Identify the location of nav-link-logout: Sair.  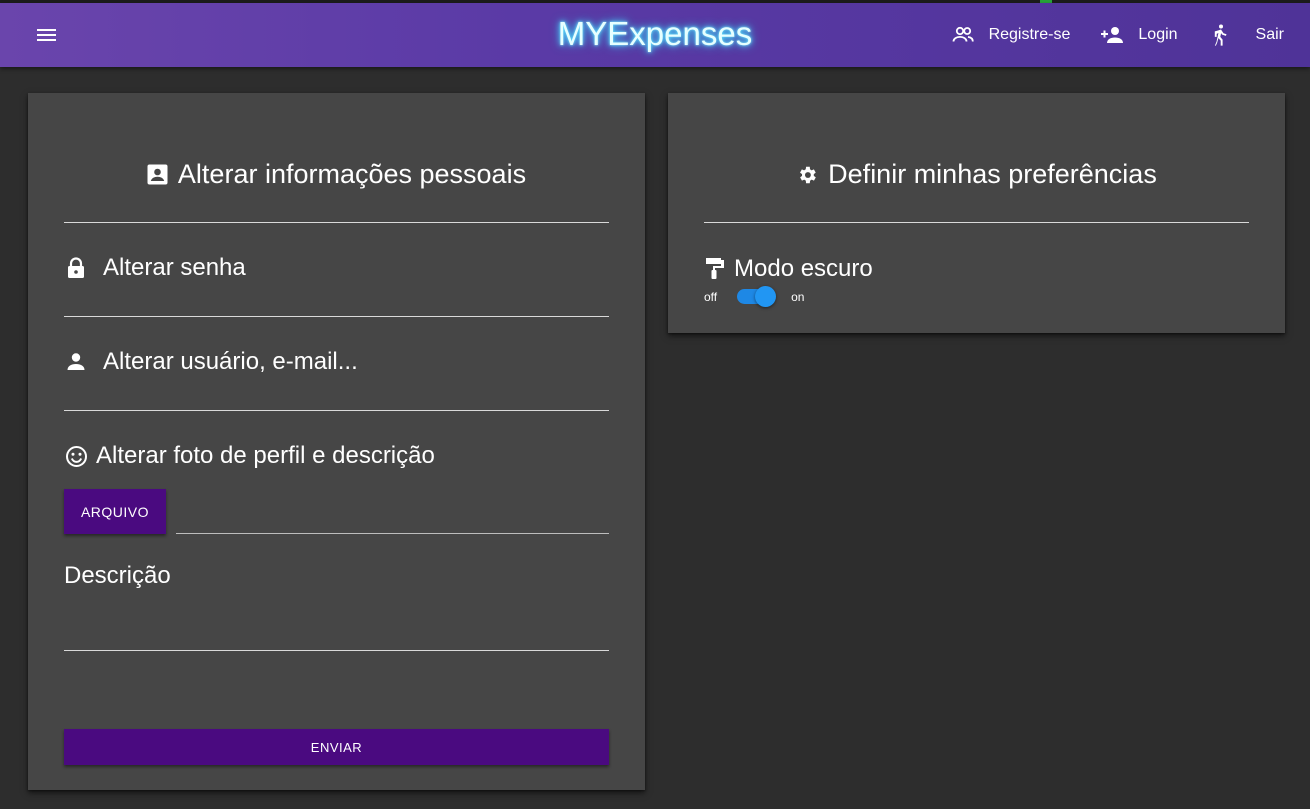
(1246, 35).